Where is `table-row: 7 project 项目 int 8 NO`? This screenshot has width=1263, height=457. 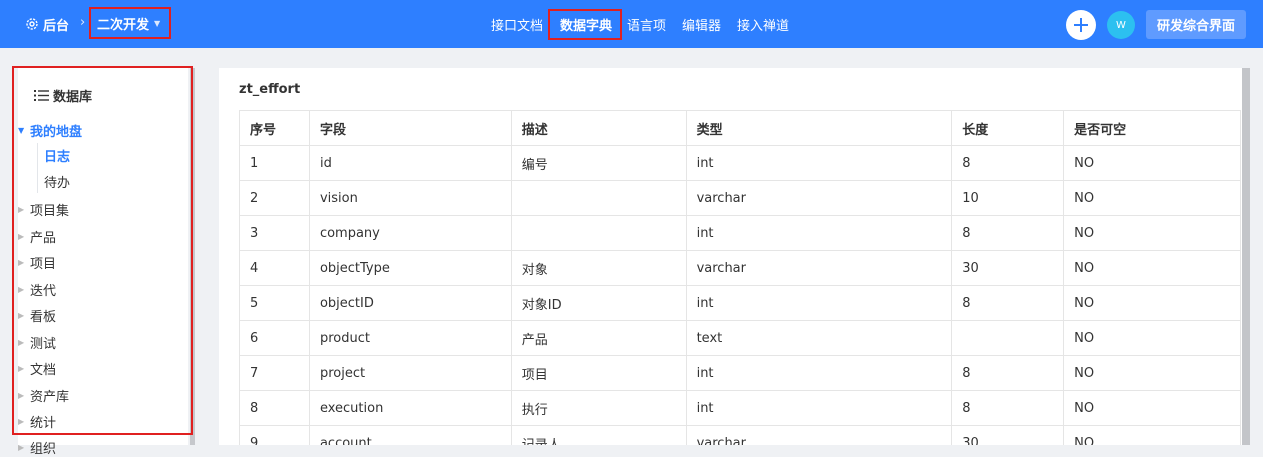 table-row: 7 project 项目 int 8 NO is located at coordinates (740, 373).